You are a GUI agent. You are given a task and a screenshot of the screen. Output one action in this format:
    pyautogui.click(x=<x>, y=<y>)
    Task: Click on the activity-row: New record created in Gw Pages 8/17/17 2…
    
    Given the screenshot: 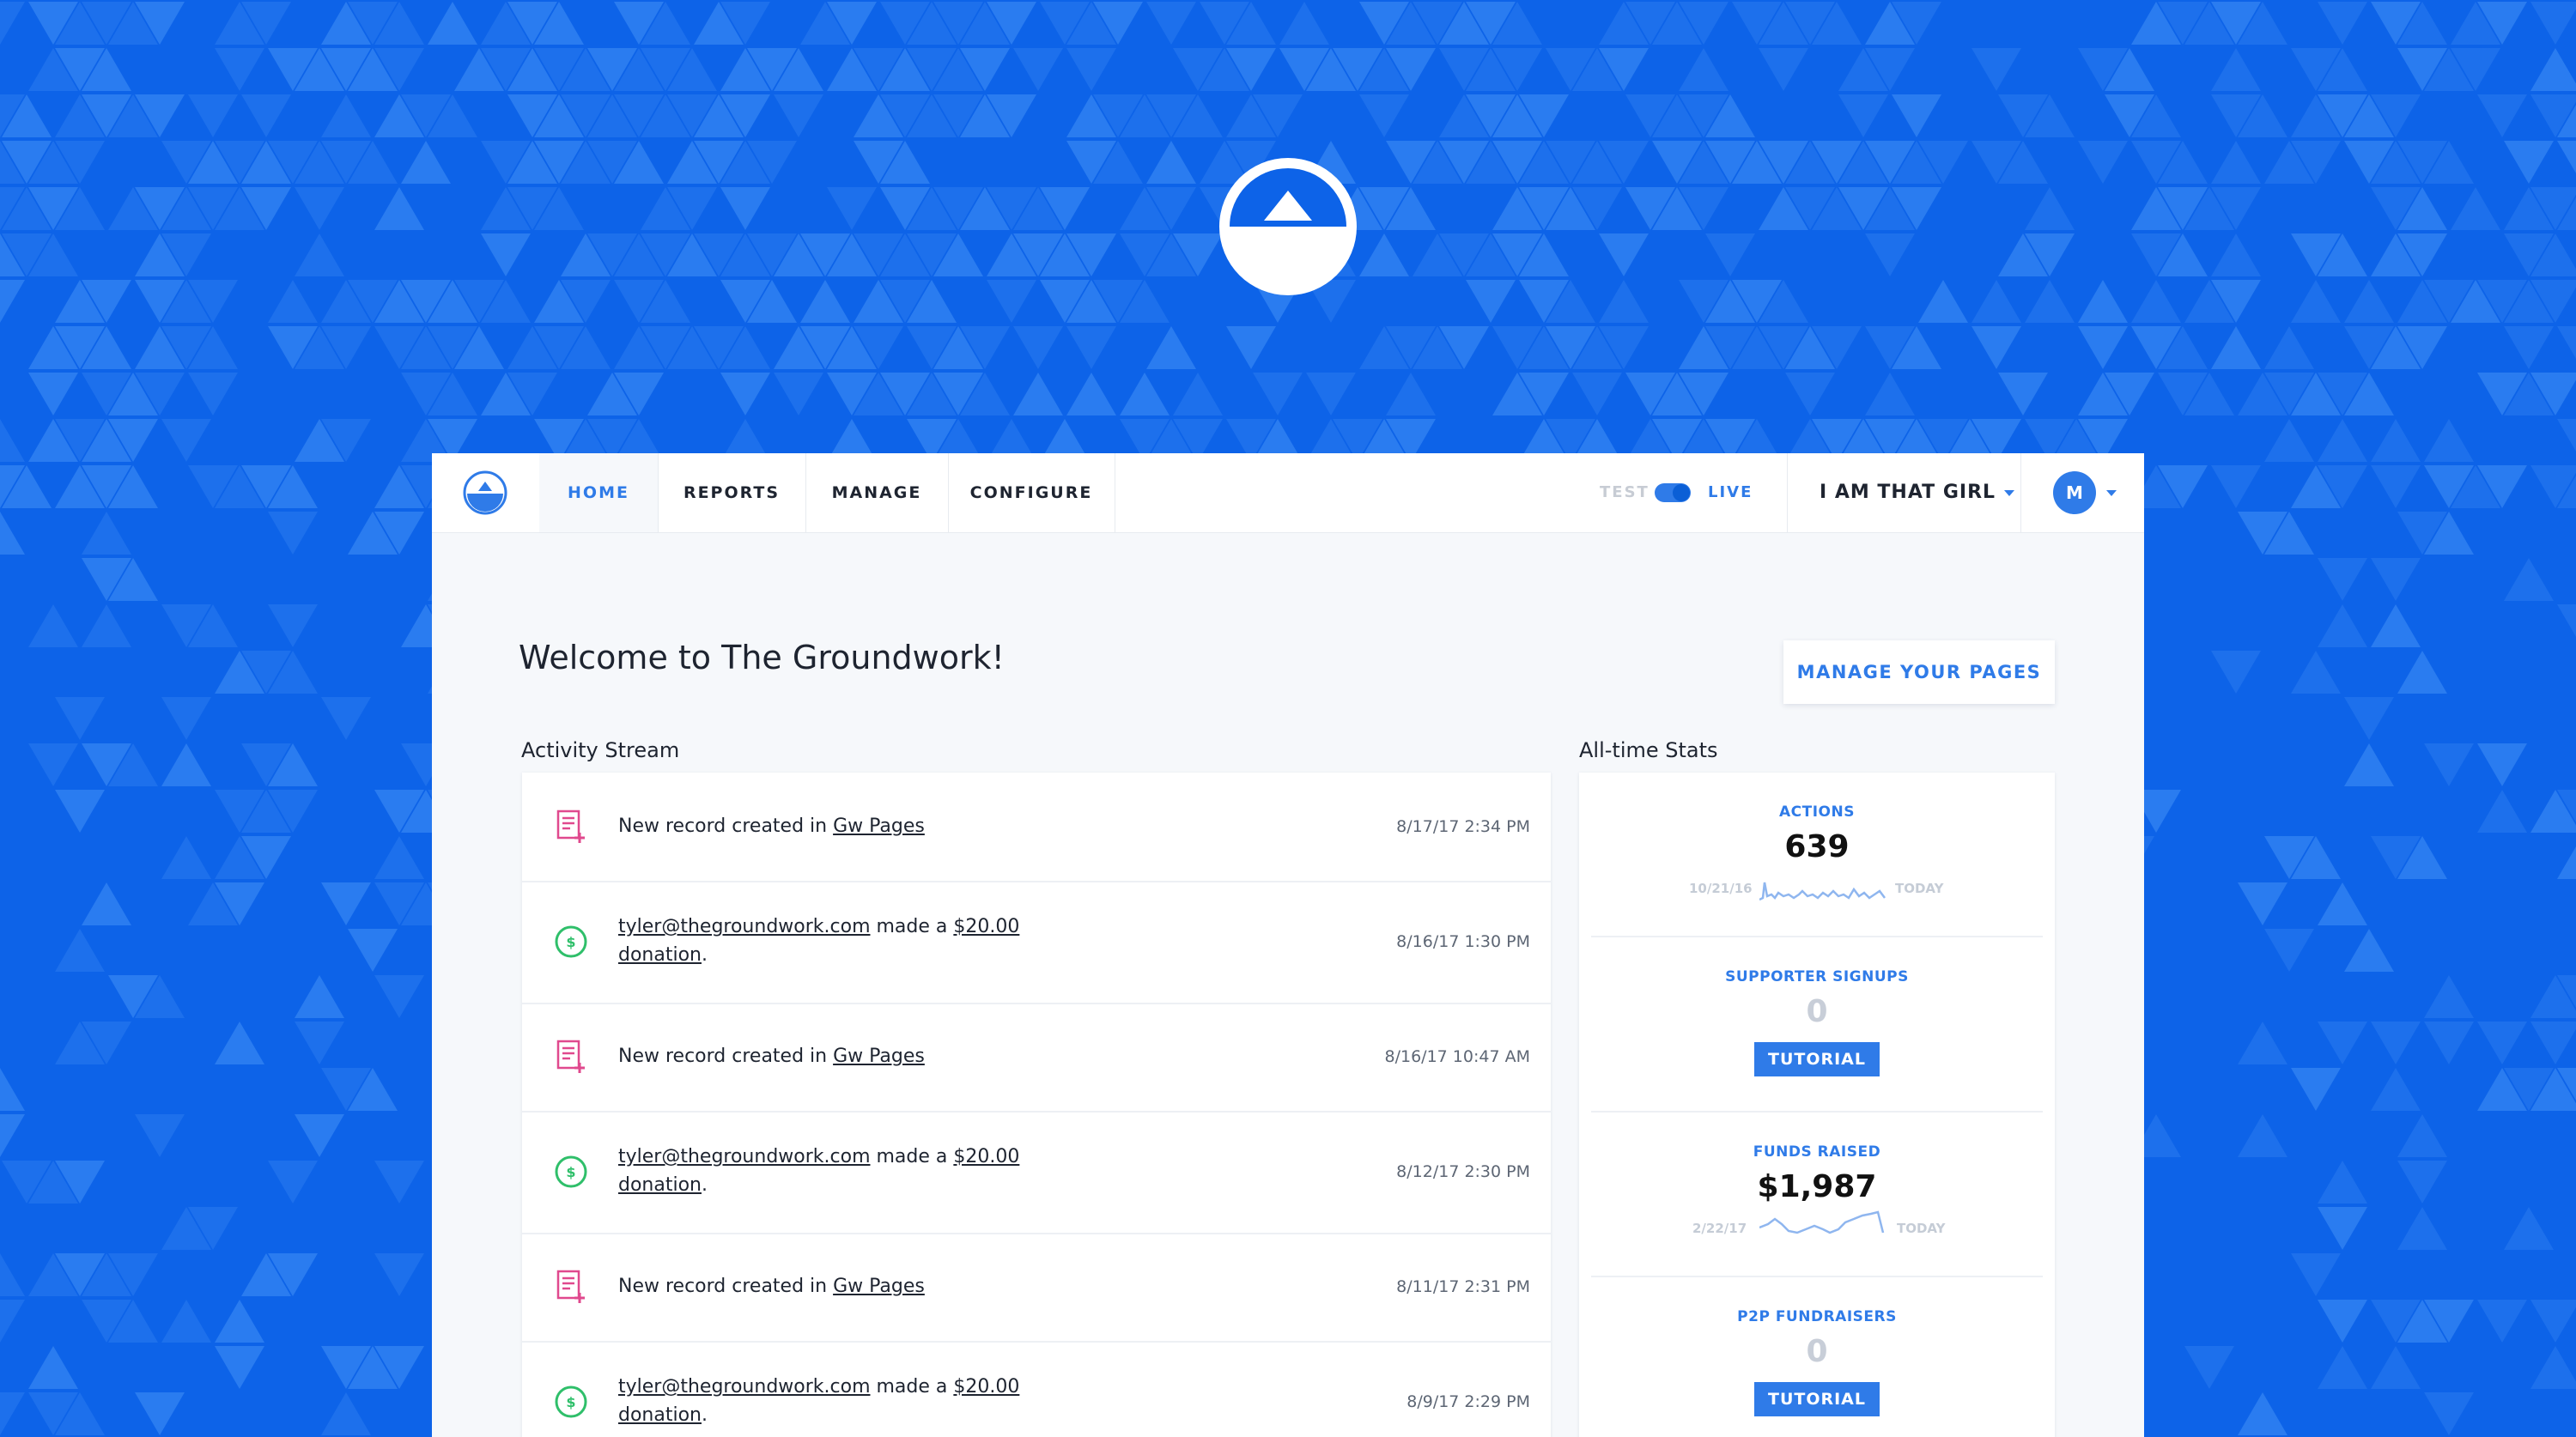 What is the action you would take?
    pyautogui.click(x=1036, y=827)
    